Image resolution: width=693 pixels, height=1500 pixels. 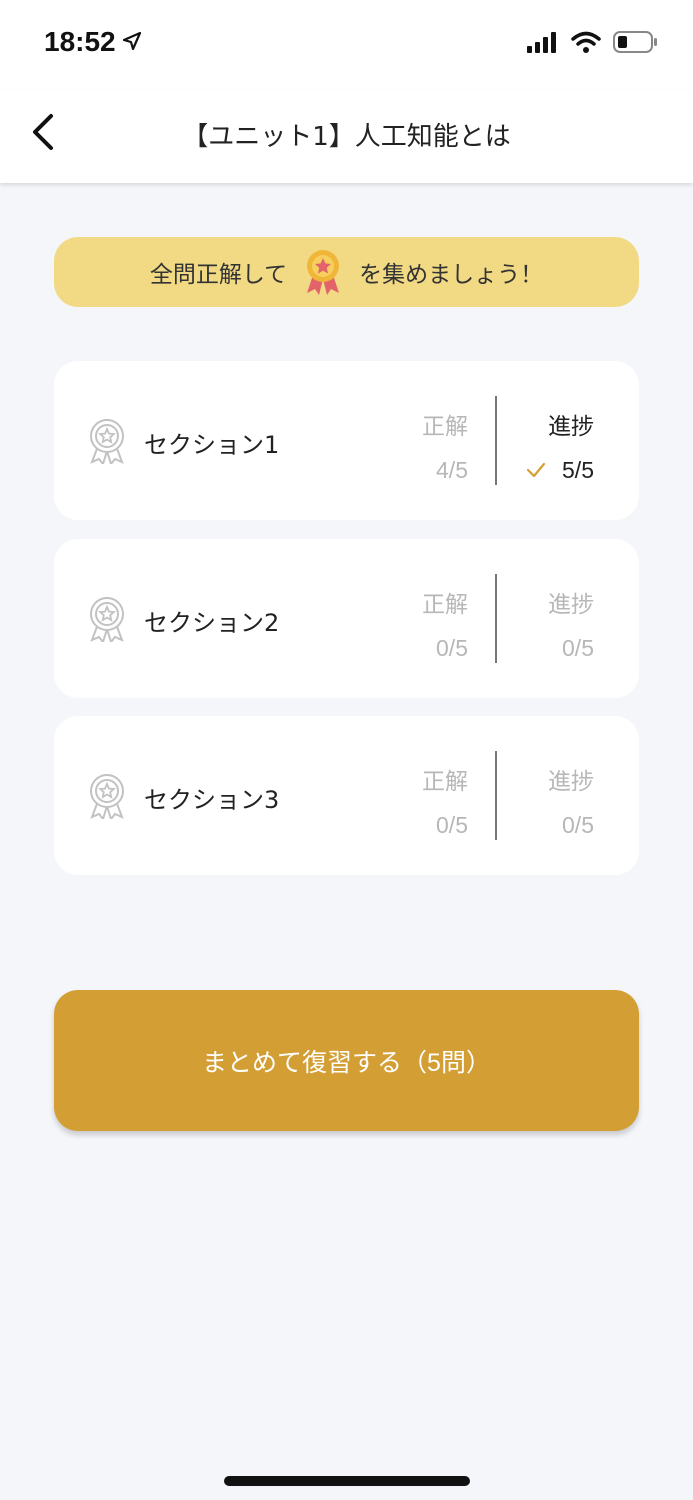 I want to click on correct-column: 正解 4/5, so click(x=408, y=445).